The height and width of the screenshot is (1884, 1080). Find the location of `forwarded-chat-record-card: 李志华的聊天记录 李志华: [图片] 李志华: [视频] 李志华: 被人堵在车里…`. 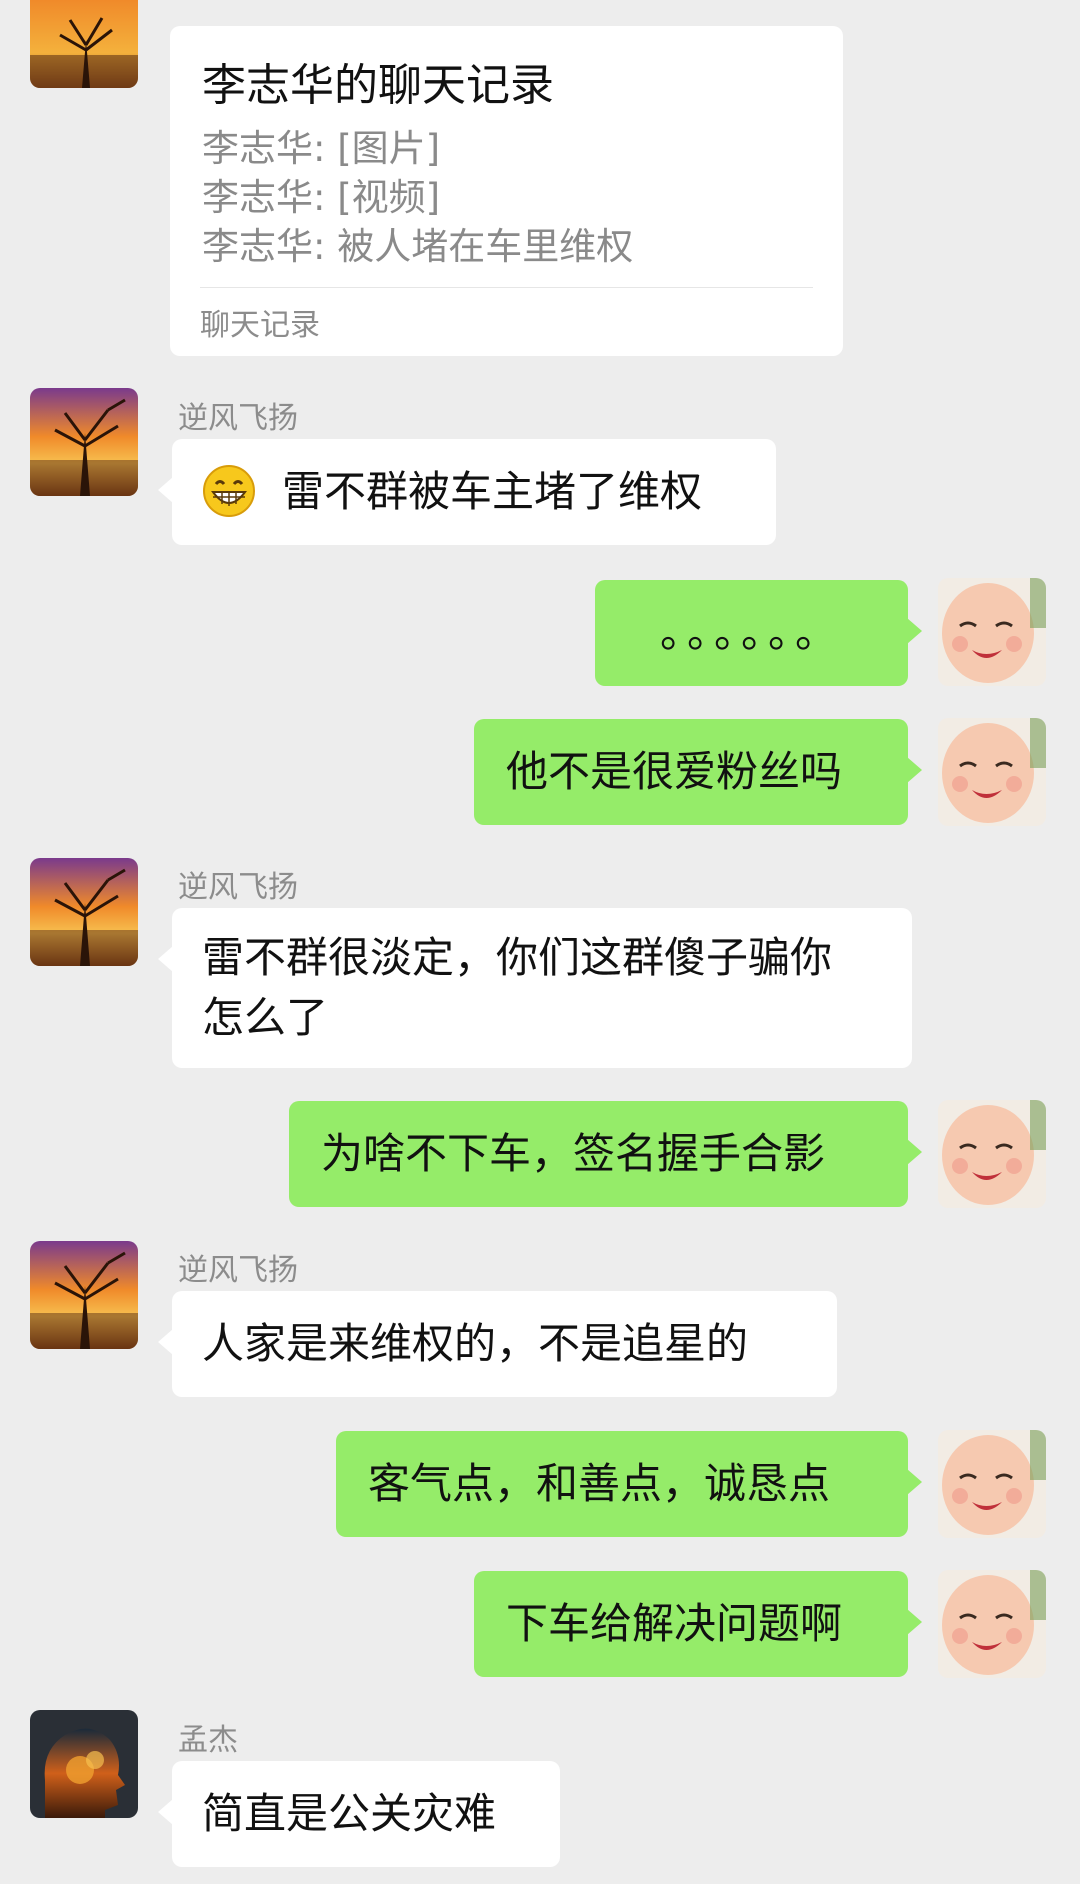

forwarded-chat-record-card: 李志华的聊天记录 李志华: [图片] 李志华: [视频] 李志华: 被人堵在车里… is located at coordinates (506, 191).